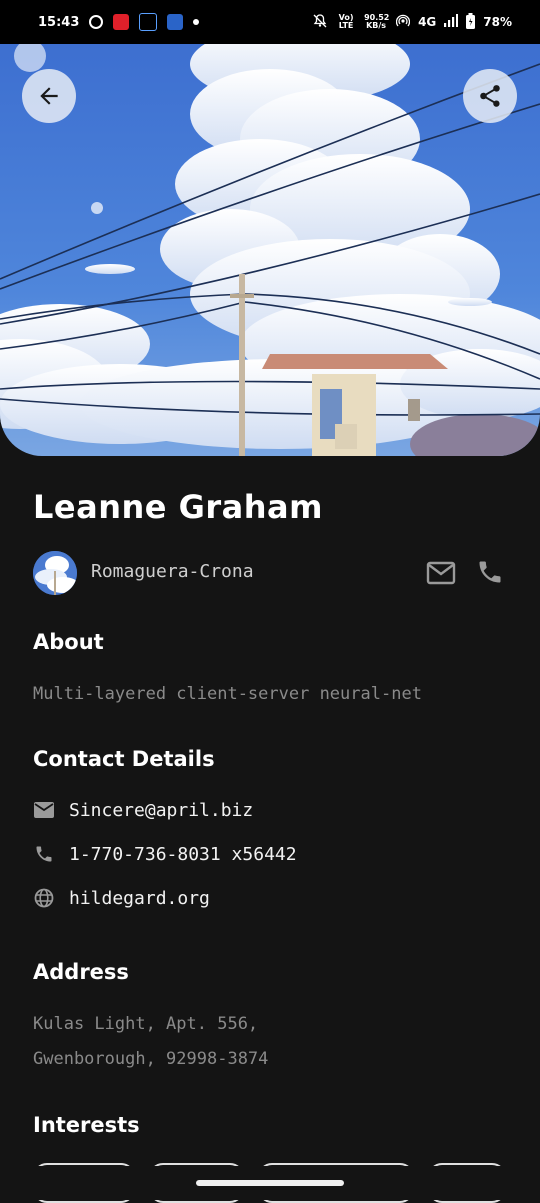 The width and height of the screenshot is (540, 1203). What do you see at coordinates (86, 1125) in the screenshot?
I see `interests-heading: Interests` at bounding box center [86, 1125].